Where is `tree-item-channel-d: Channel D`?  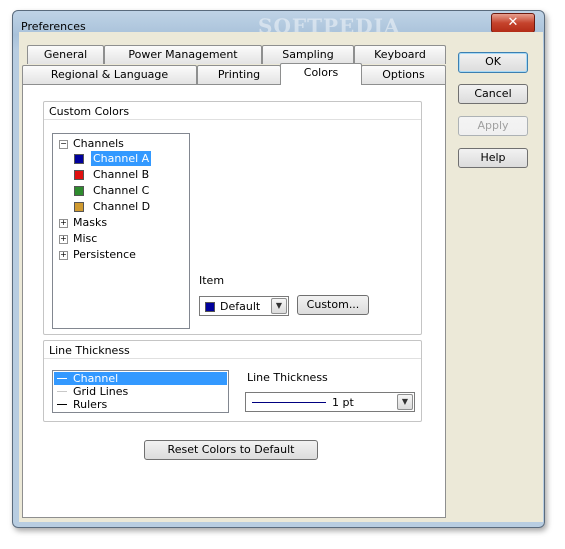
tree-item-channel-d: Channel D is located at coordinates (121, 206).